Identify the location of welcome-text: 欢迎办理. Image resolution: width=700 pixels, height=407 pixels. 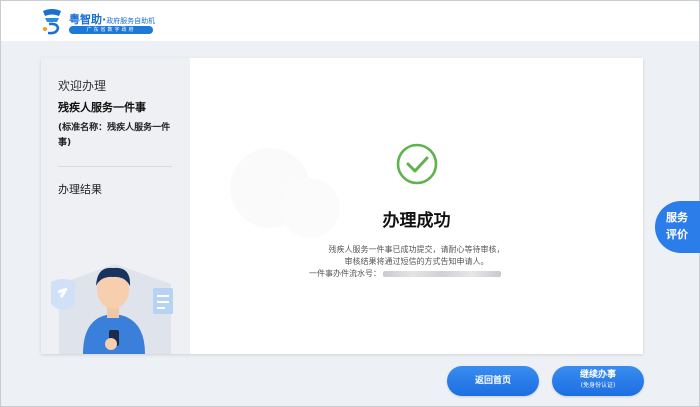
(82, 85).